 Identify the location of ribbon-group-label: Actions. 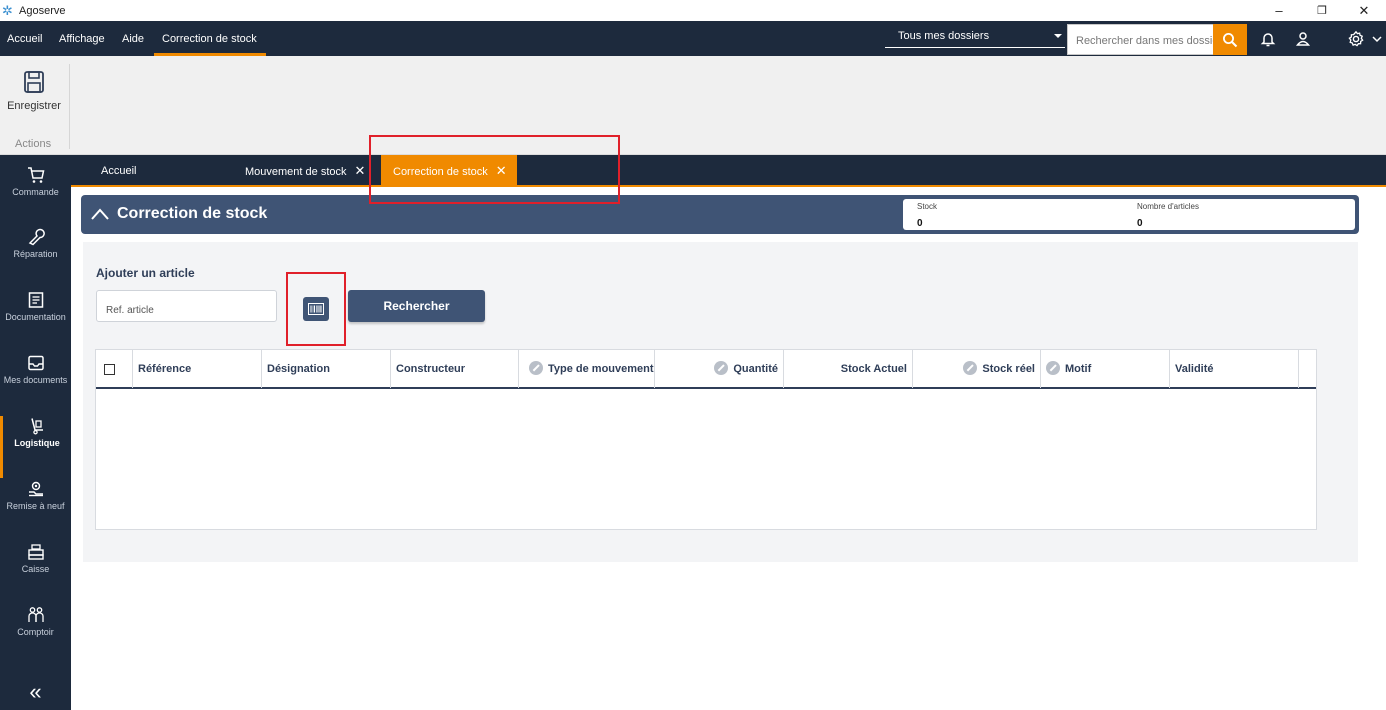
(33, 144).